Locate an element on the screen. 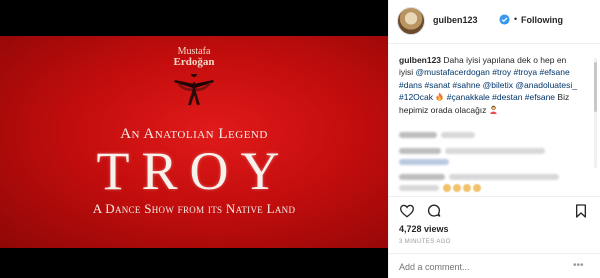 This screenshot has width=600, height=278. caption-hashtags: #destan #efsane is located at coordinates (523, 97).